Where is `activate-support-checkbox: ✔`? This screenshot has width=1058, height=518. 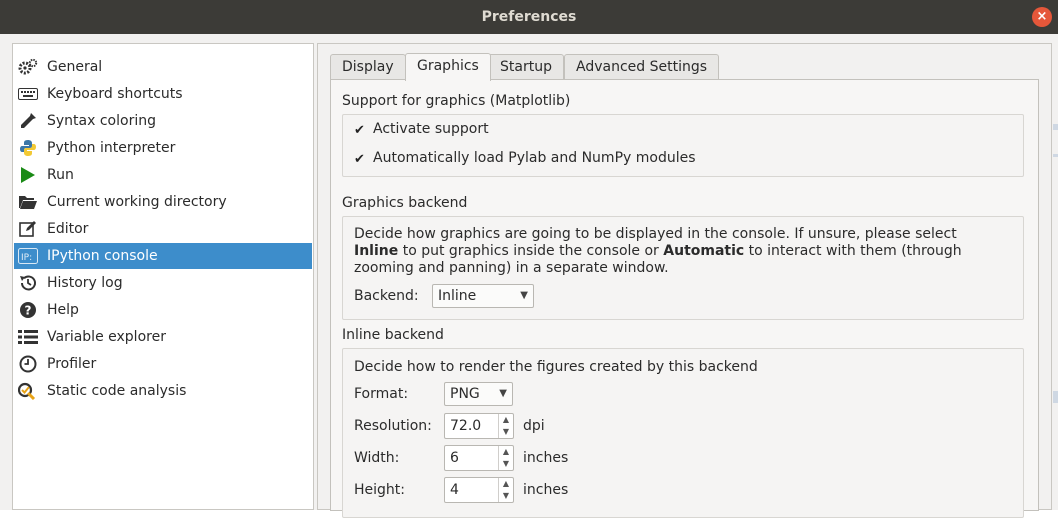
activate-support-checkbox: ✔ is located at coordinates (360, 130).